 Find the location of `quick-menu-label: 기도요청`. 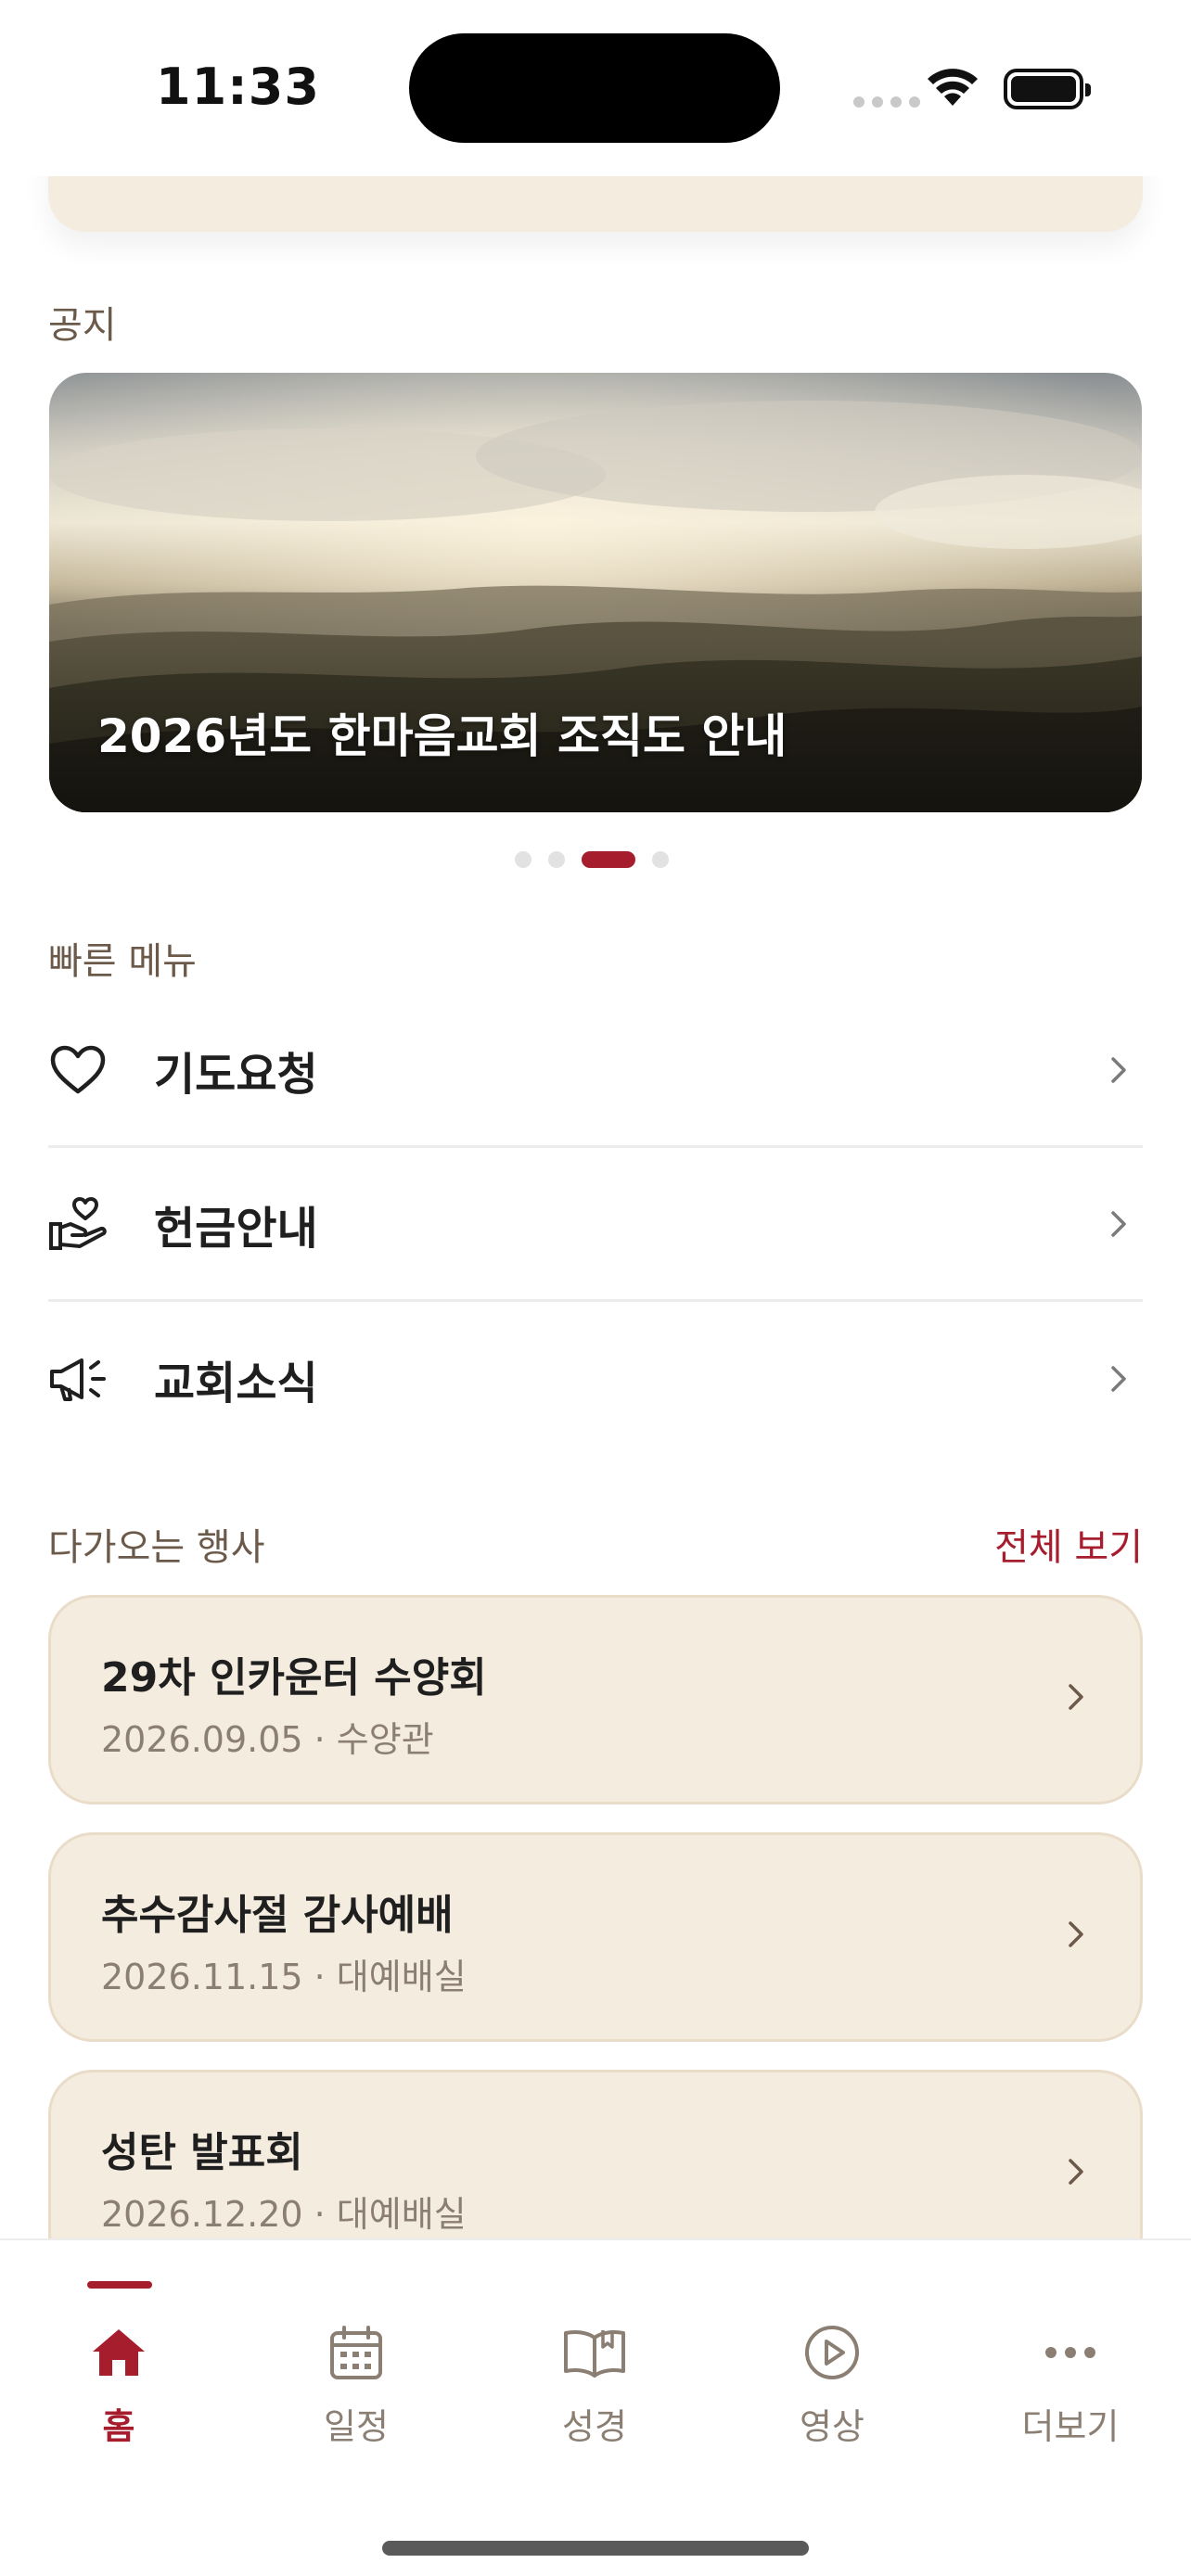

quick-menu-label: 기도요청 is located at coordinates (236, 1075).